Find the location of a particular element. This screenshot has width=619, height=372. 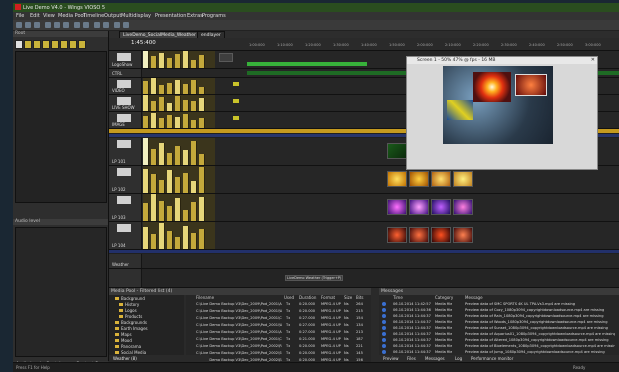

track-name: Weather is located at coordinates (120, 264).